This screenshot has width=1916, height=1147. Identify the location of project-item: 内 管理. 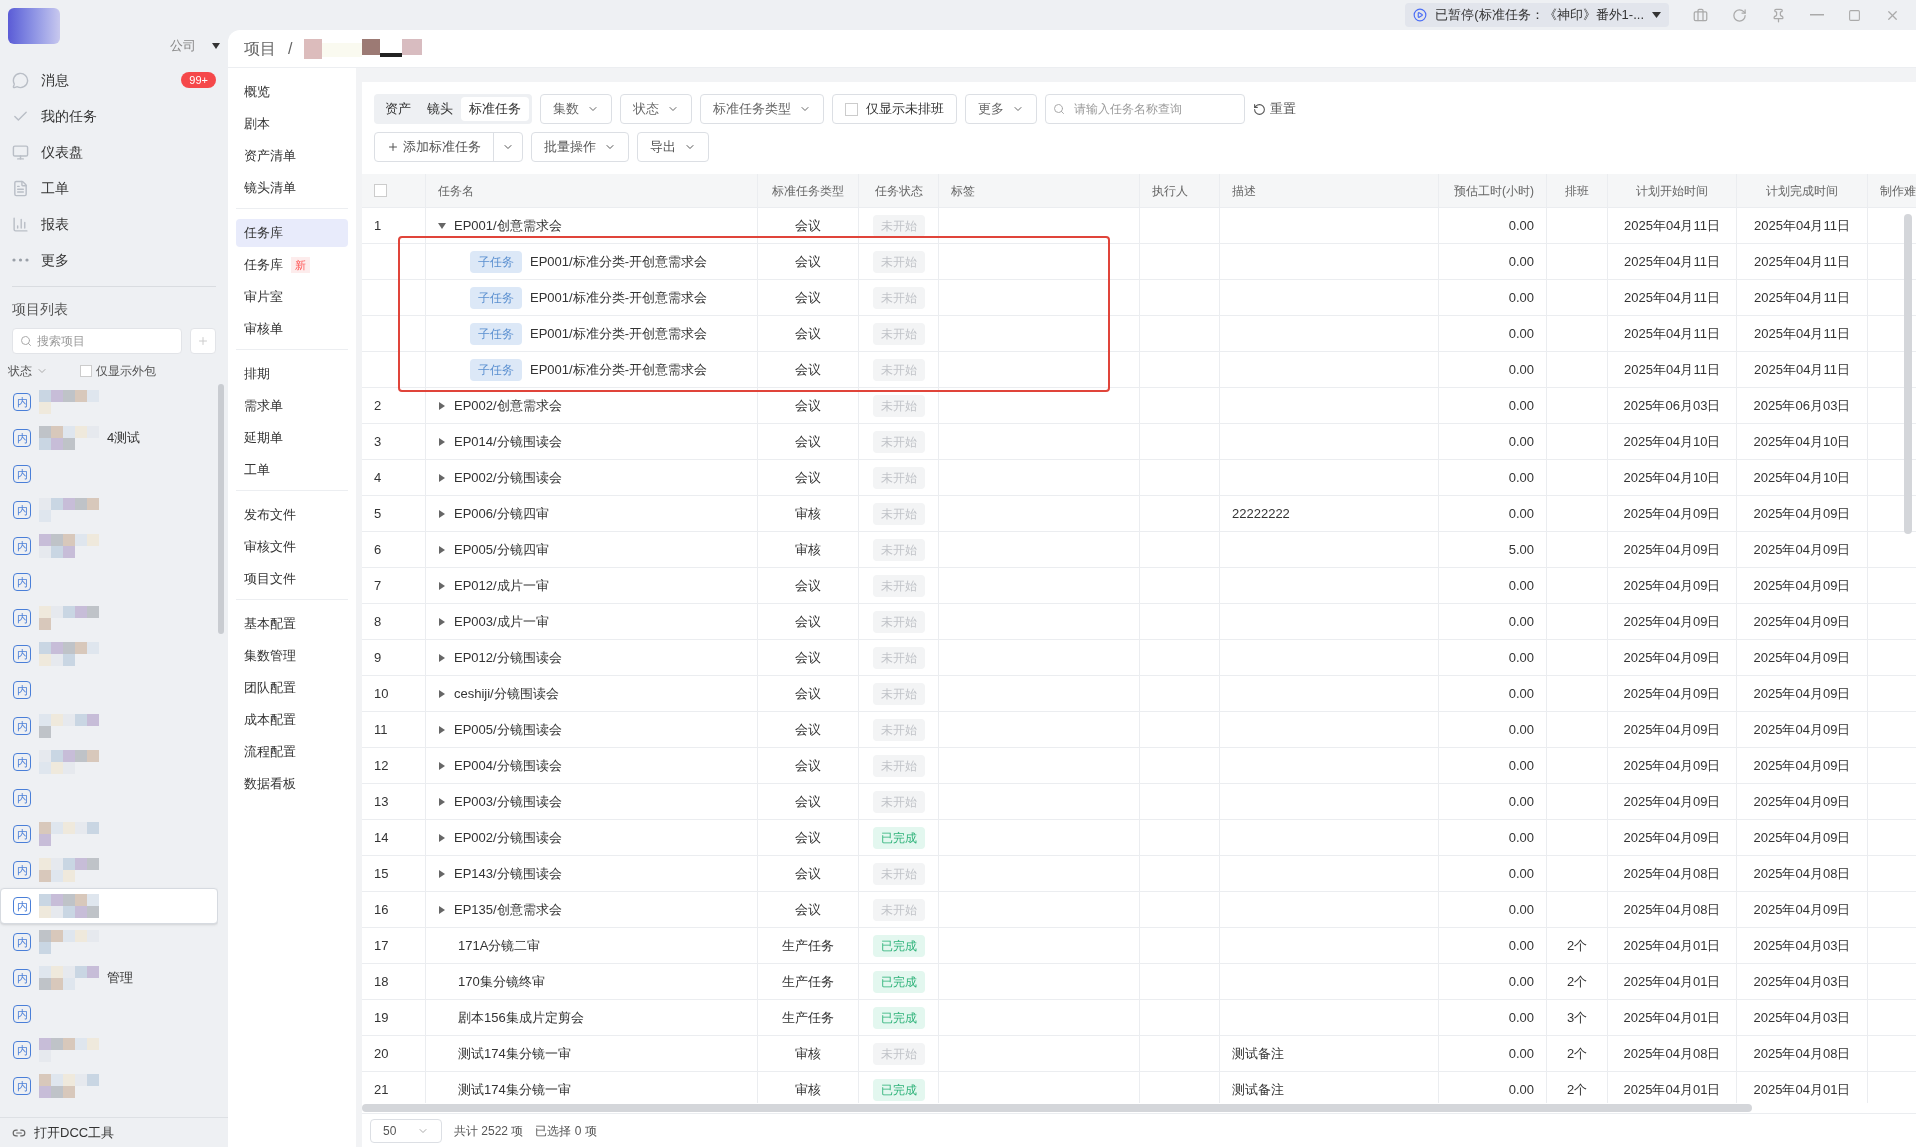
(109, 978).